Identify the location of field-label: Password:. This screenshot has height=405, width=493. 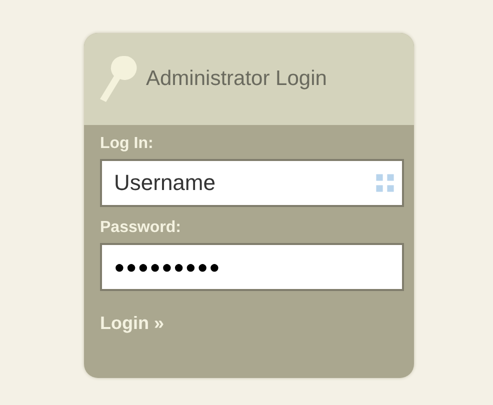
(141, 228).